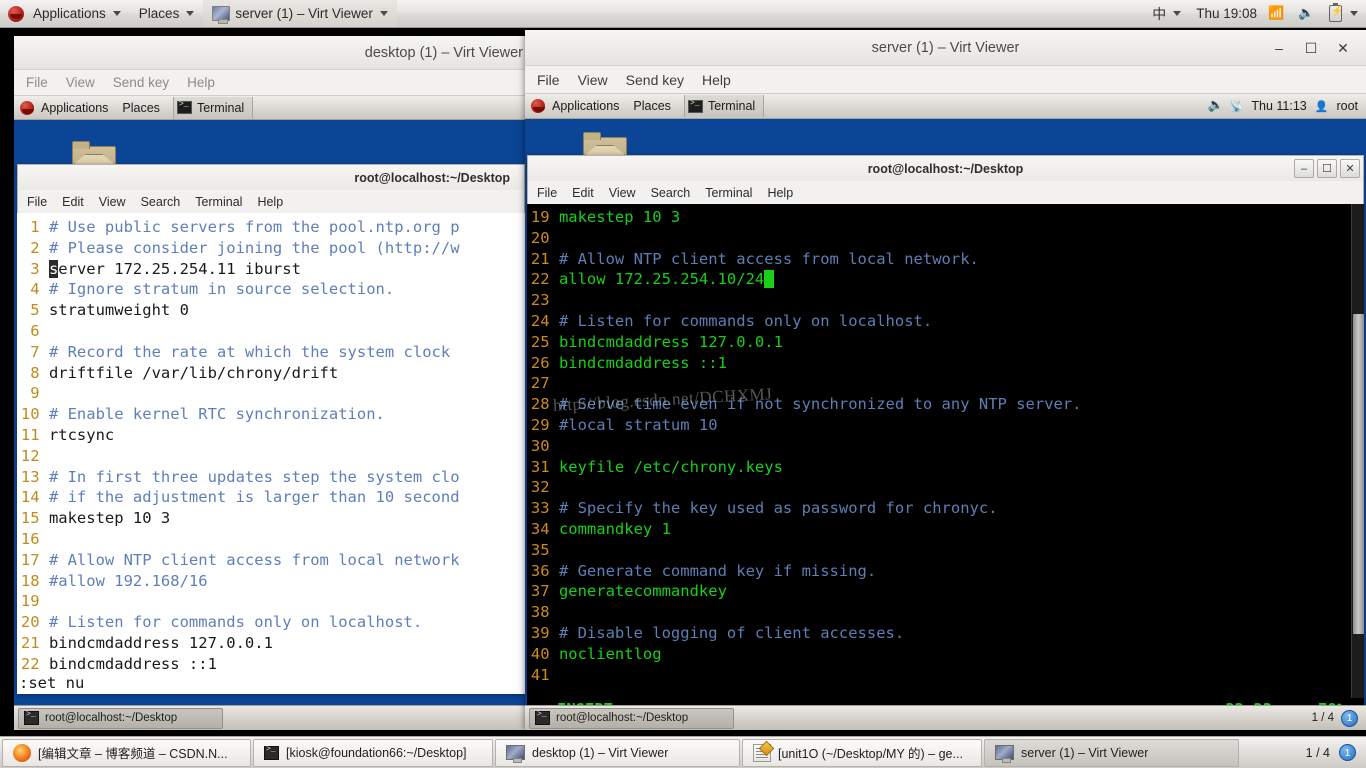  I want to click on terminal-scrollbar, so click(1357, 462).